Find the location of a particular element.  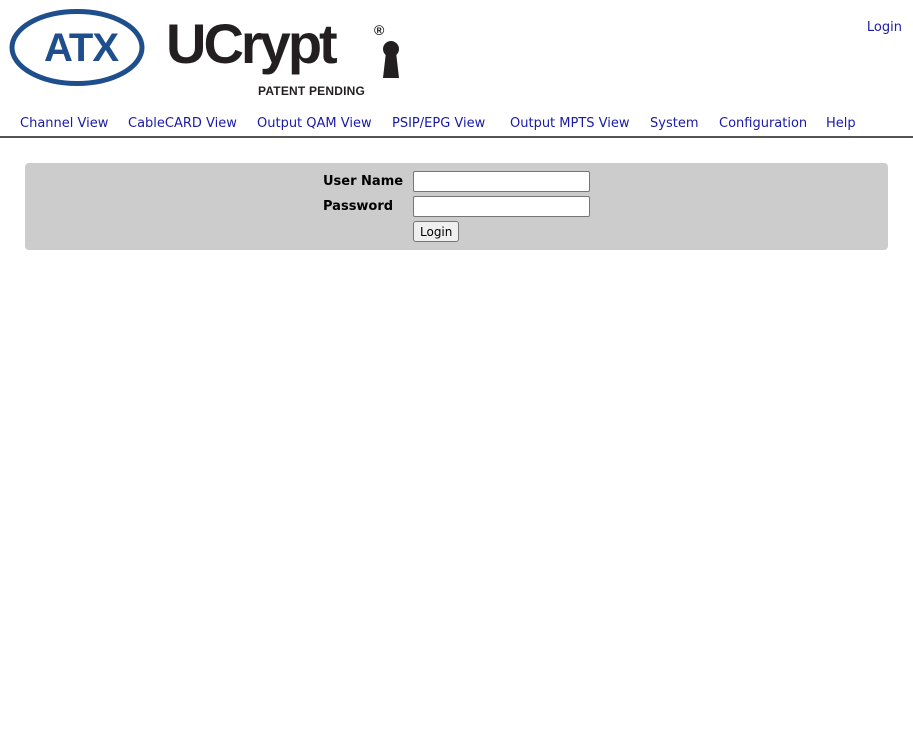

atx-logo: ATX is located at coordinates (77, 47).